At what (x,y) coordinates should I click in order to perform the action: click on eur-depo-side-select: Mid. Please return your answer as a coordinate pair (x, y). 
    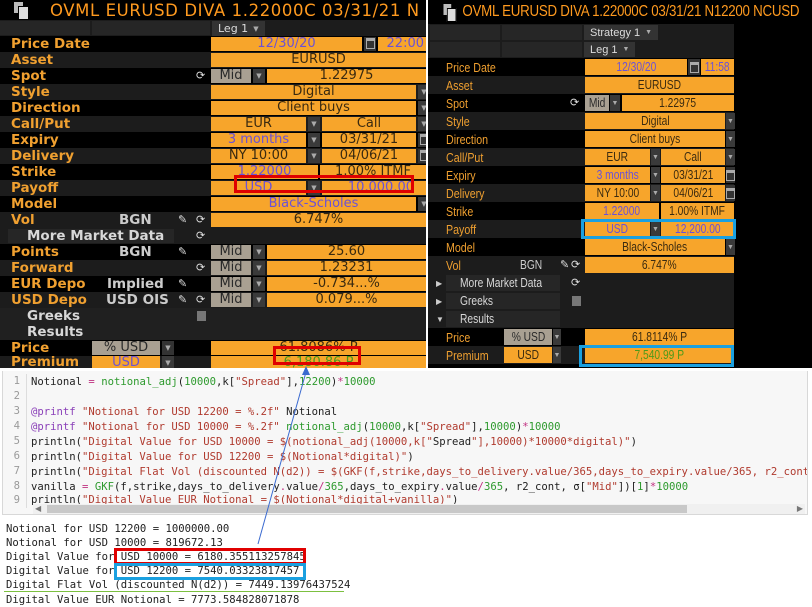
    Looking at the image, I should click on (231, 283).